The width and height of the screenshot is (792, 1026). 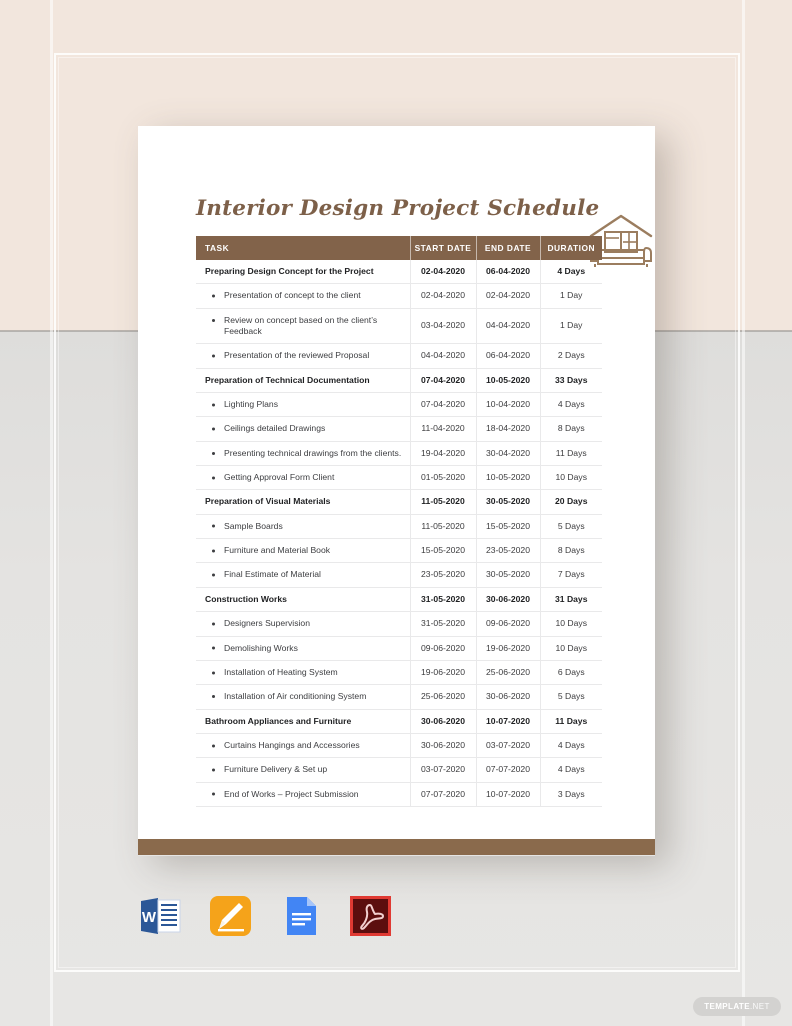 I want to click on cell-end-date: 19-06-2020, so click(x=508, y=648).